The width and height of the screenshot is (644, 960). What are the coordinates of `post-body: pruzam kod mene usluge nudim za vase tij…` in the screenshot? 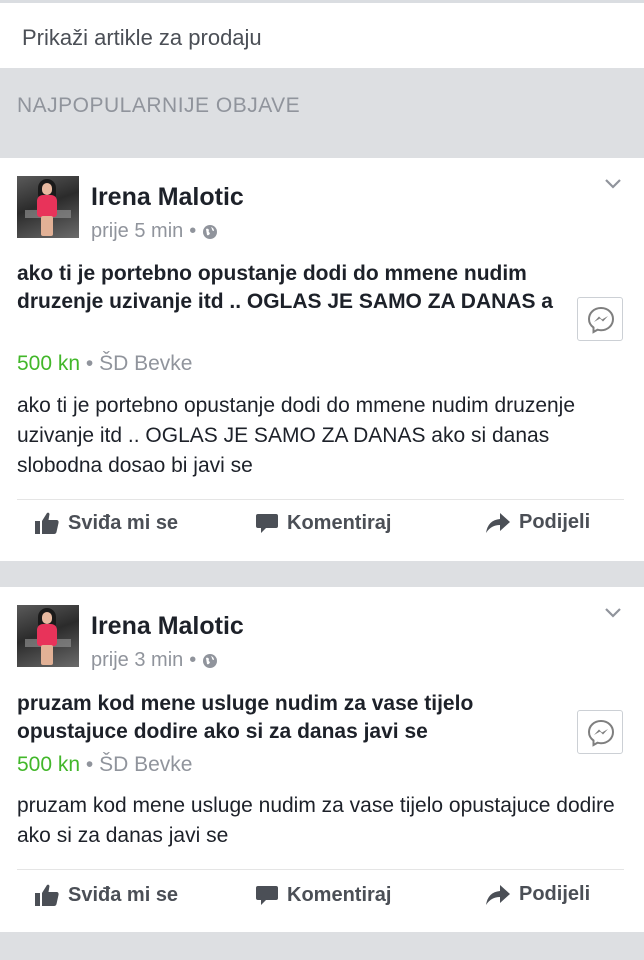 It's located at (316, 820).